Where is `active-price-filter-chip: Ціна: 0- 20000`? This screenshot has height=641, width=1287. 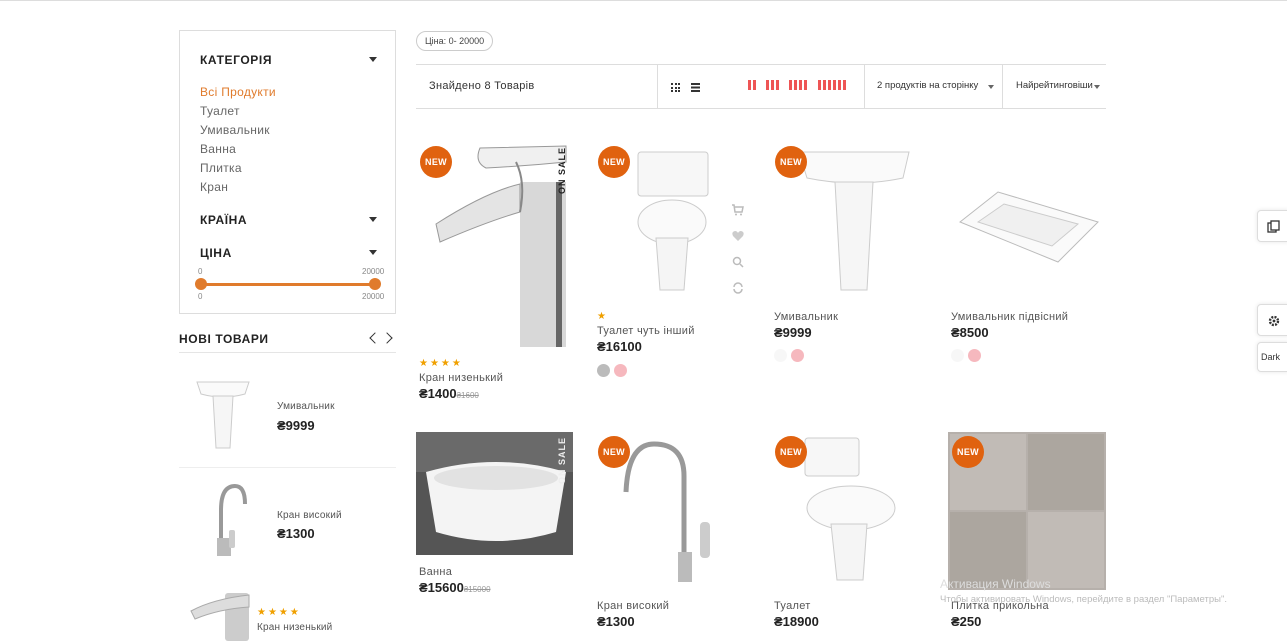 active-price-filter-chip: Ціна: 0- 20000 is located at coordinates (455, 41).